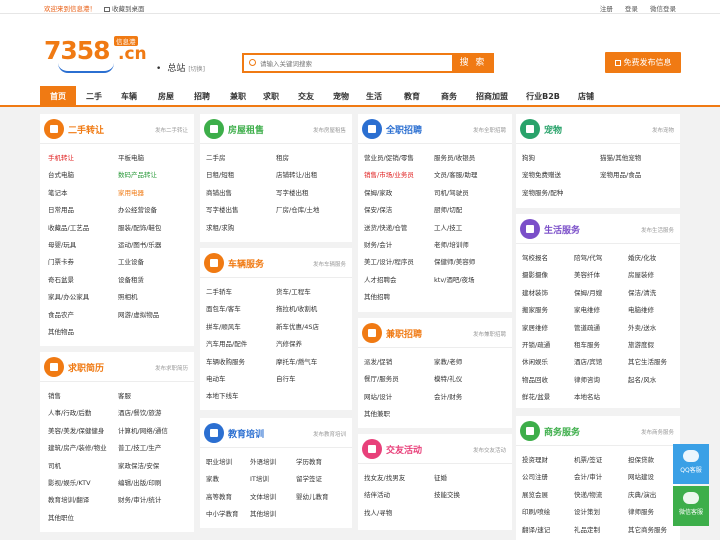 This screenshot has width=720, height=540. Describe the element at coordinates (131, 279) in the screenshot. I see `category-link: 设备租赁` at that location.